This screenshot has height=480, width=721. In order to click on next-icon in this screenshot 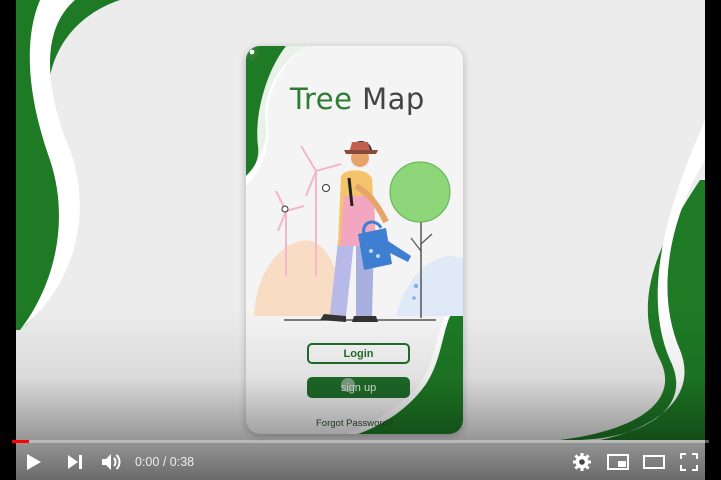, I will do `click(75, 462)`.